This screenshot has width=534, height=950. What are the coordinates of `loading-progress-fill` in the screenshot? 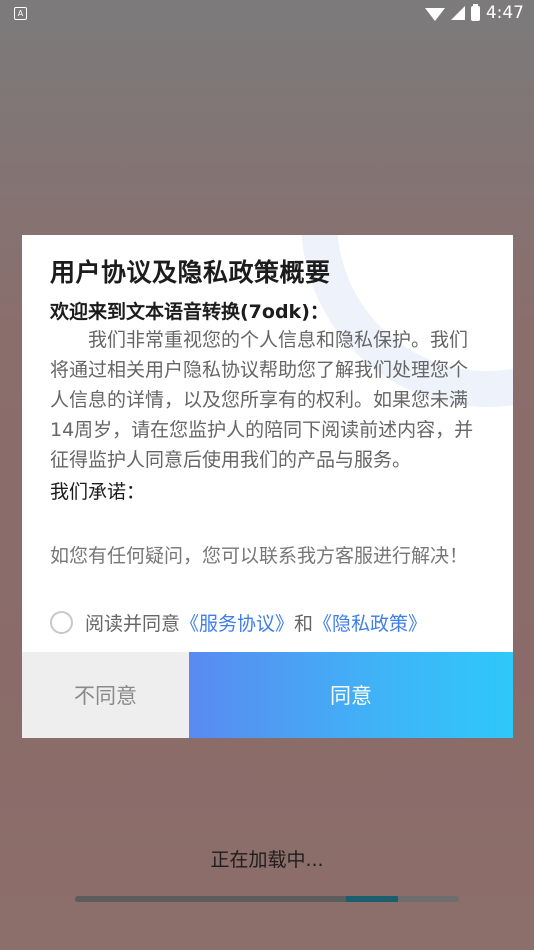 It's located at (236, 899).